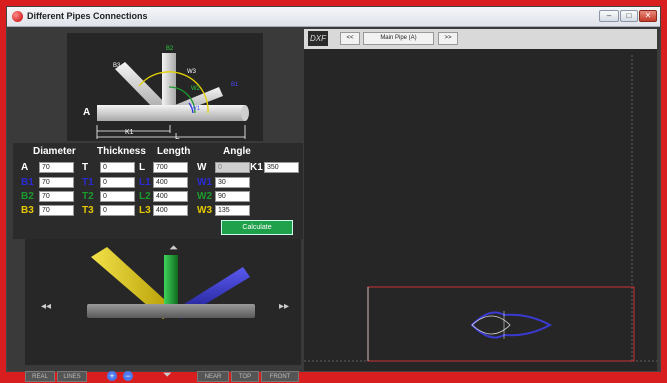  Describe the element at coordinates (284, 306) in the screenshot. I see `rotate-right-icon: ▸▸` at that location.